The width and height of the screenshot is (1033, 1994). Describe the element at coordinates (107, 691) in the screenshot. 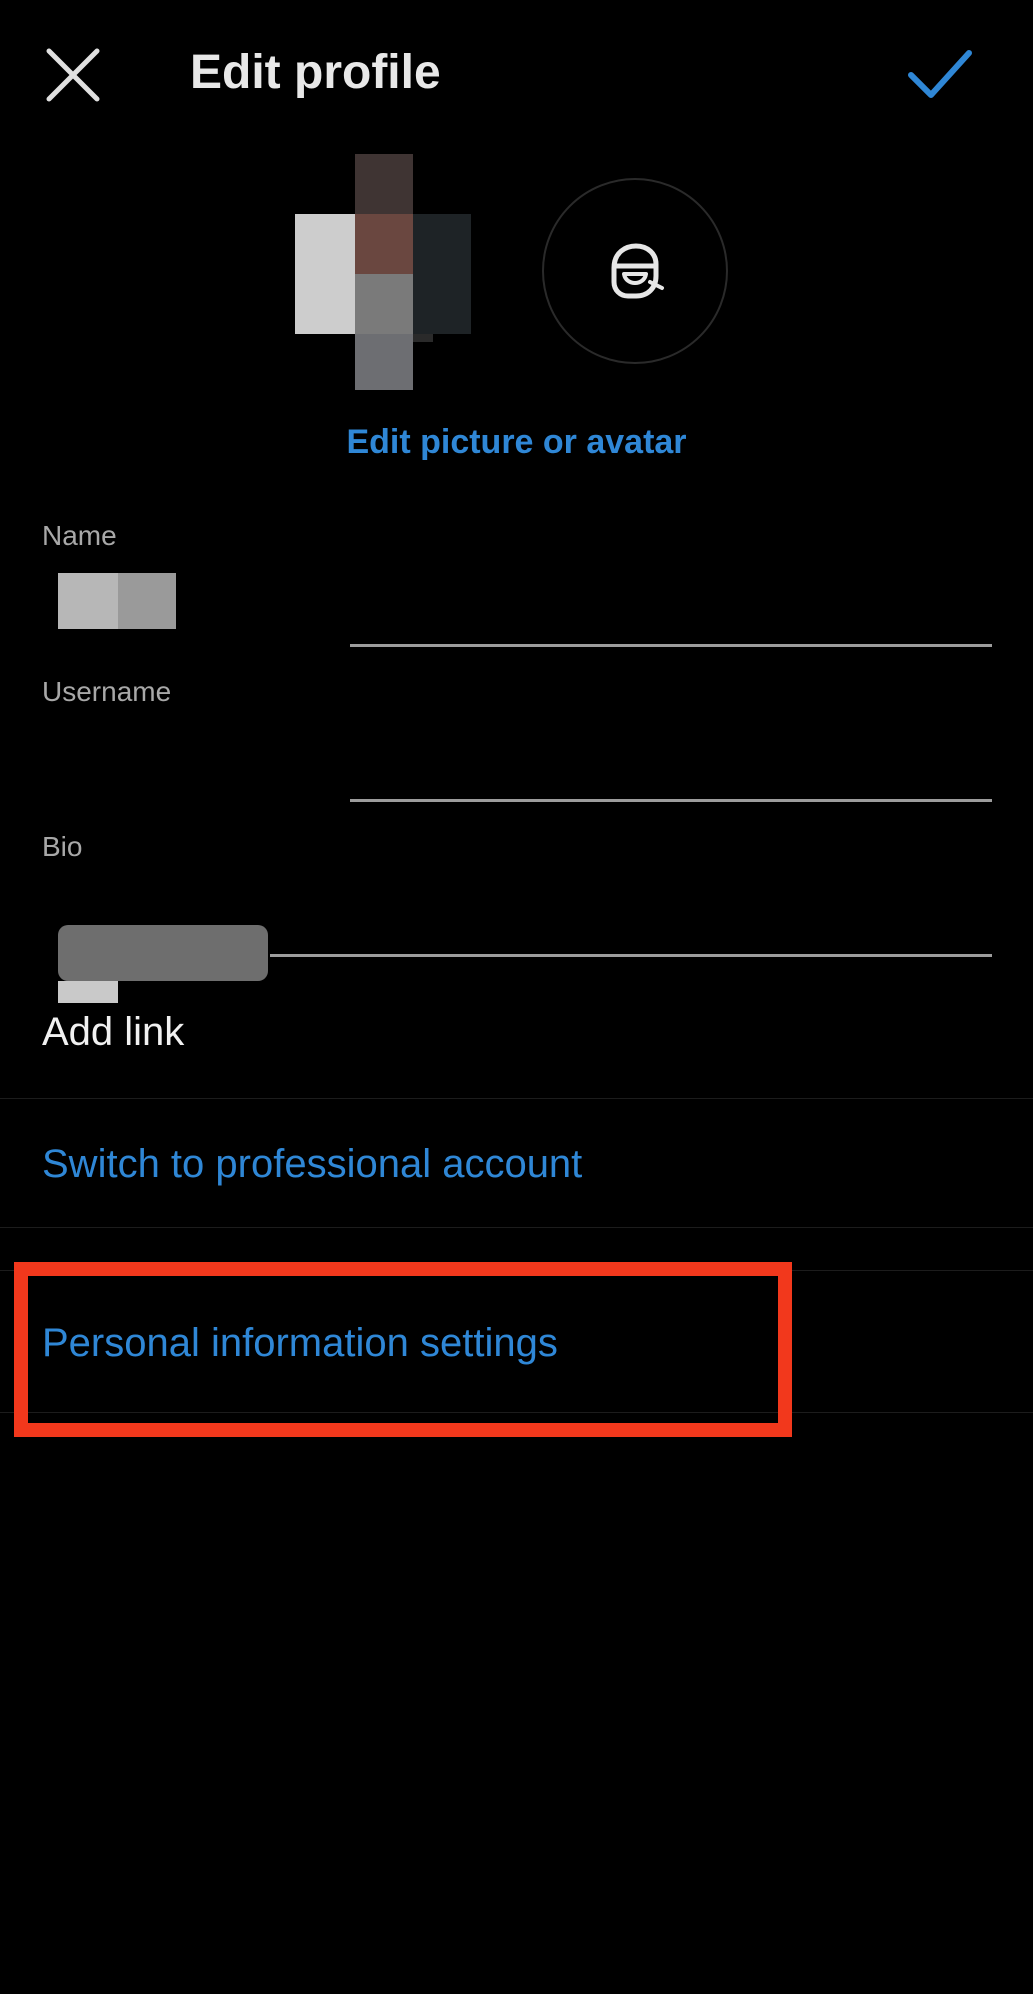

I see `username-label: Username` at that location.